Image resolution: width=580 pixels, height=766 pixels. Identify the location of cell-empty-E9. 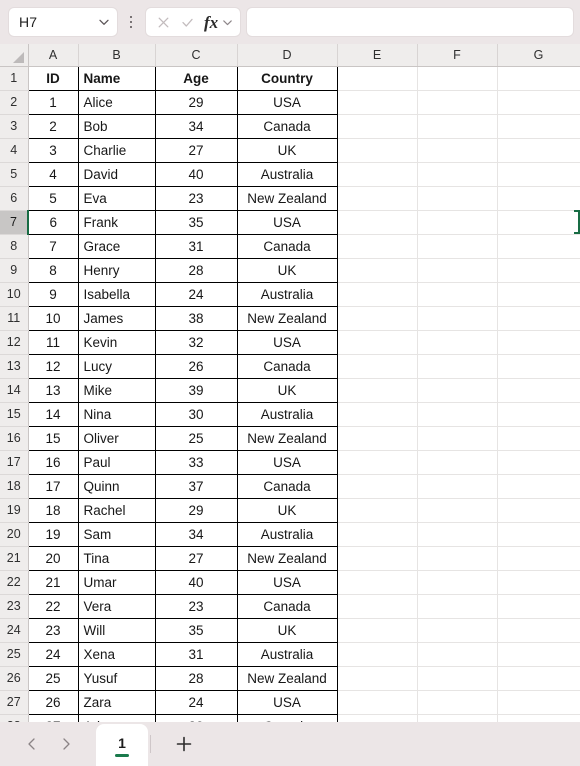
(377, 270).